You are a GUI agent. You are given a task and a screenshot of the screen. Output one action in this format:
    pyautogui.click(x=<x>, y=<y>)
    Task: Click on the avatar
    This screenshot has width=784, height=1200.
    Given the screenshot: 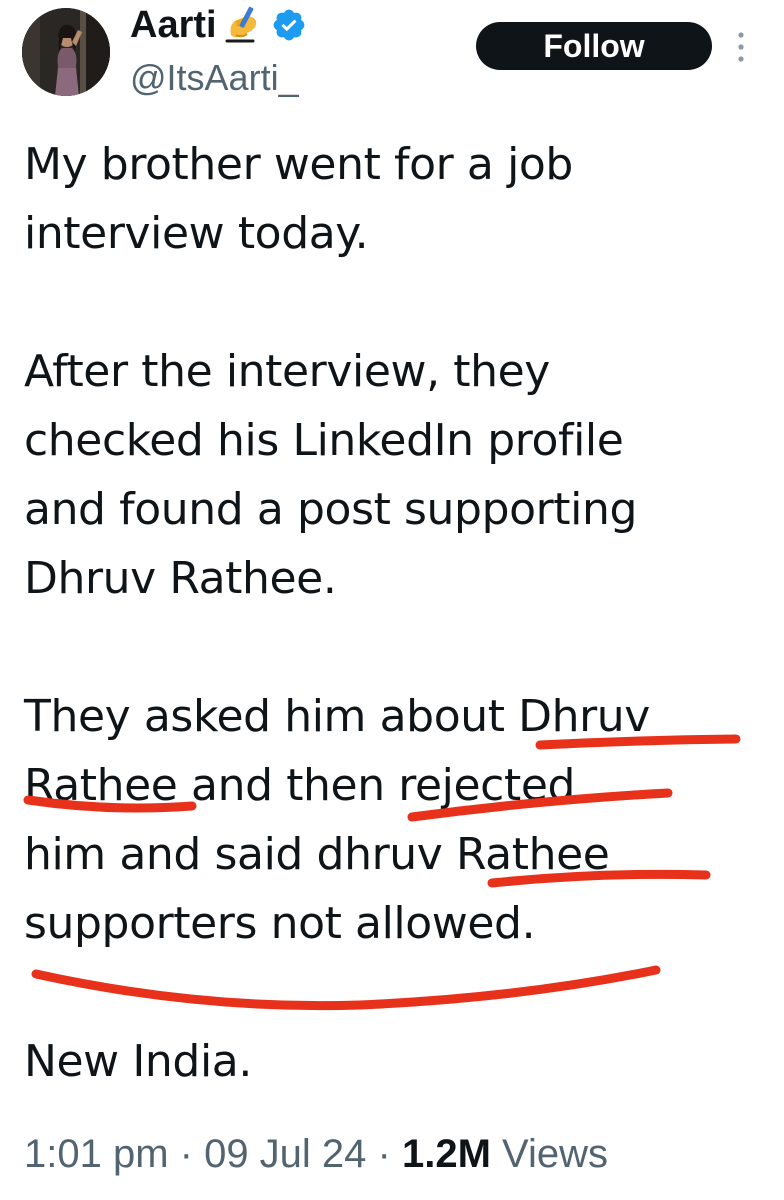 What is the action you would take?
    pyautogui.click(x=66, y=52)
    